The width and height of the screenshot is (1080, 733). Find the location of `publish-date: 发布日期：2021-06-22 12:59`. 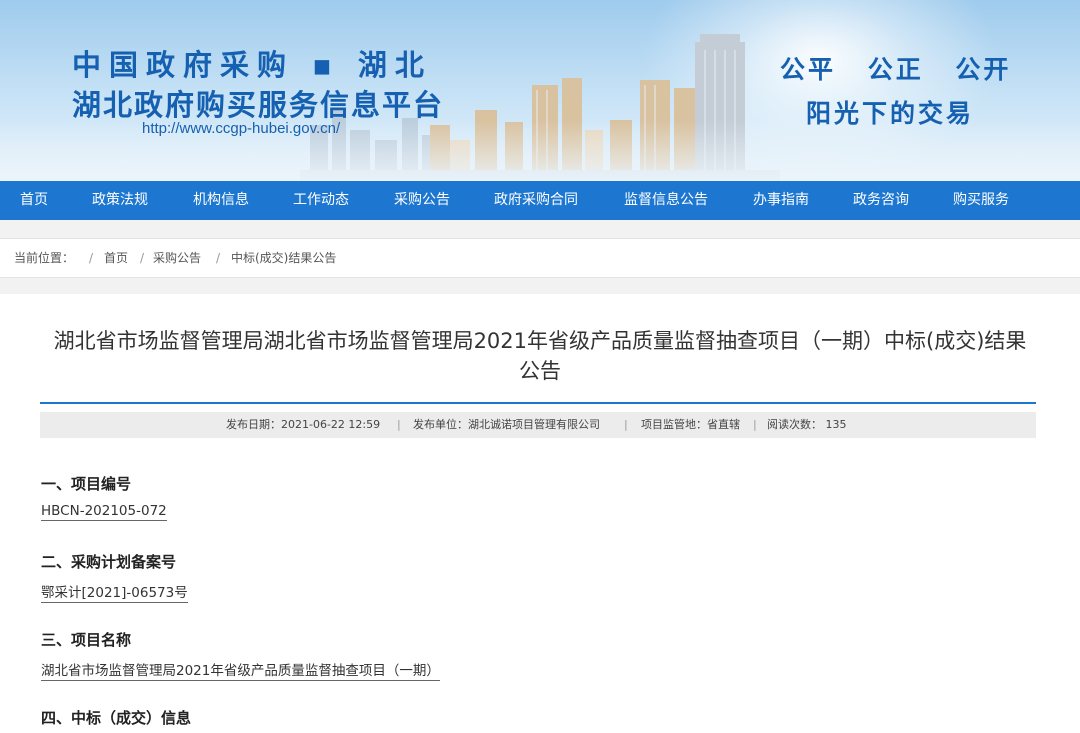

publish-date: 发布日期：2021-06-22 12:59 is located at coordinates (303, 424).